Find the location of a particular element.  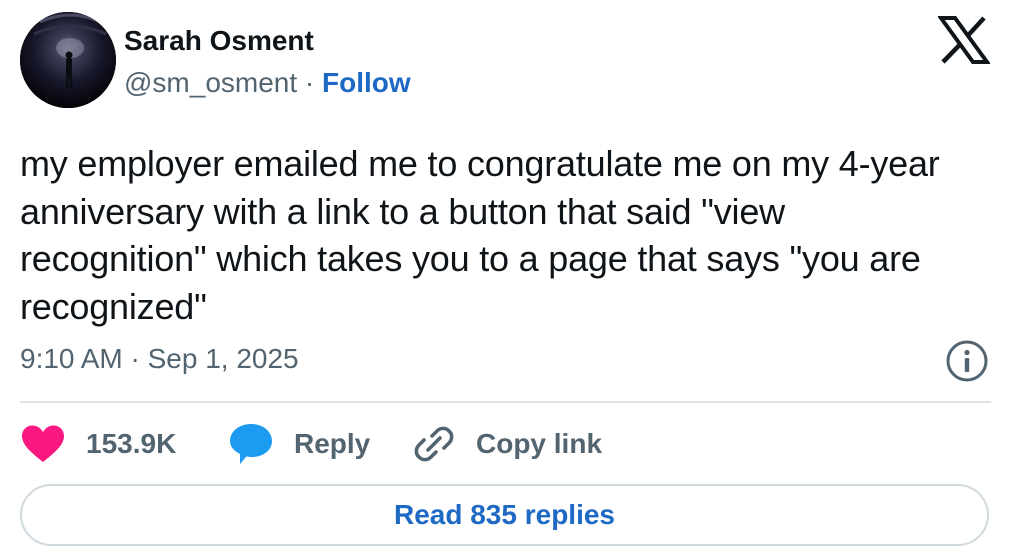

like-button: 153.9K is located at coordinates (98, 444).